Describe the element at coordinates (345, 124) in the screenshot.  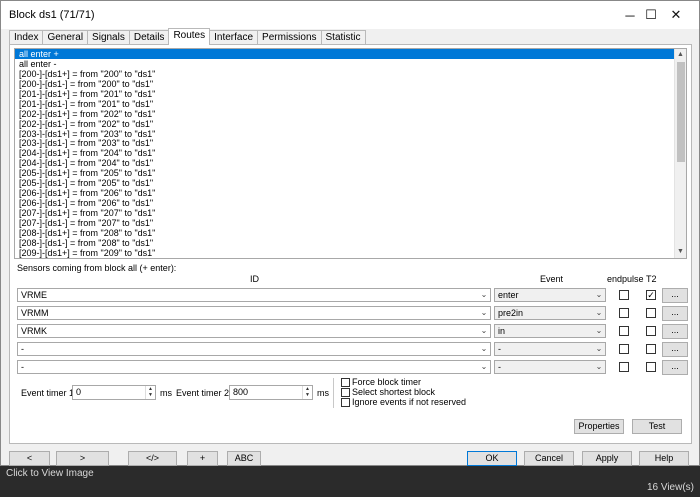
I see `list-item: [202-]-[ds1-] = from "202" to "ds1"` at that location.